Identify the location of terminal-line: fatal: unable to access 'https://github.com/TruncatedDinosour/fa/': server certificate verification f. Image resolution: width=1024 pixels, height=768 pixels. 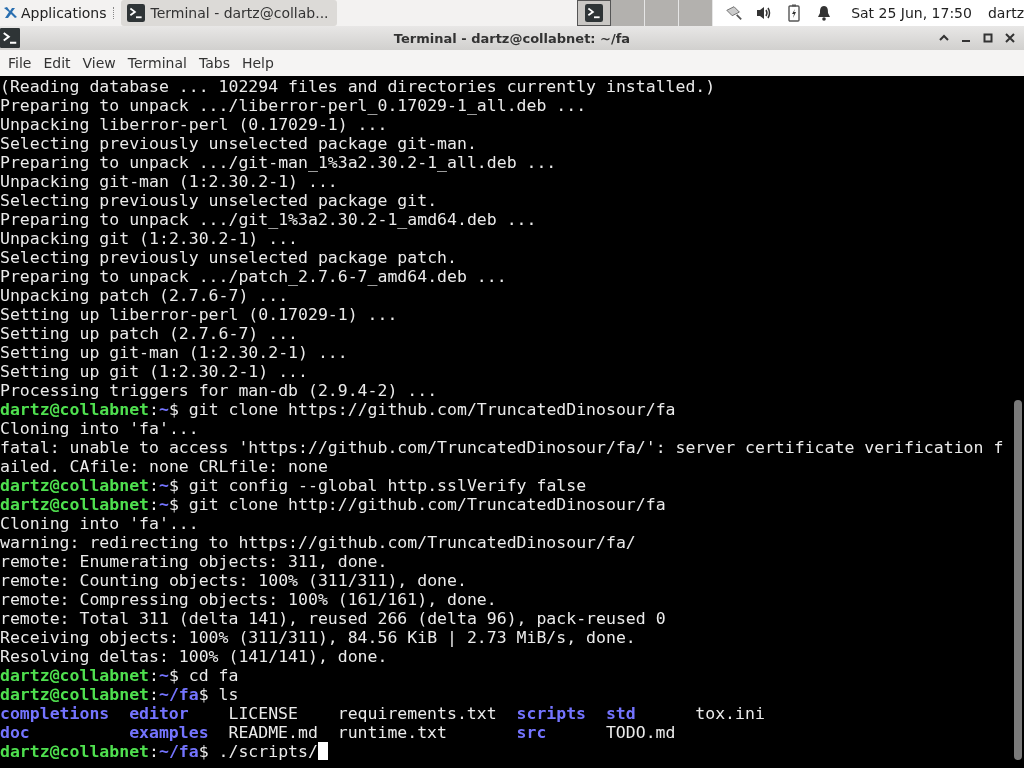
(502, 447).